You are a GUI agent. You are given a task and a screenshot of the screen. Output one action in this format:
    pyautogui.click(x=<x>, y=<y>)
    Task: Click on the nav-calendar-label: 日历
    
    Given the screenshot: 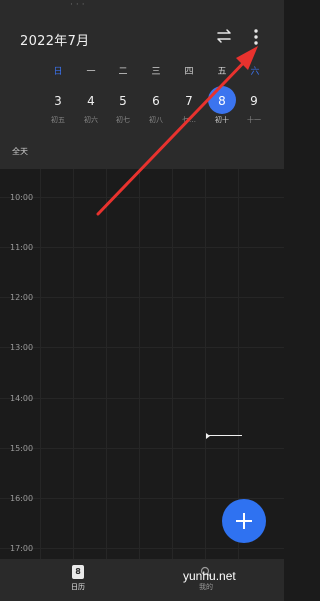 What is the action you would take?
    pyautogui.click(x=78, y=587)
    